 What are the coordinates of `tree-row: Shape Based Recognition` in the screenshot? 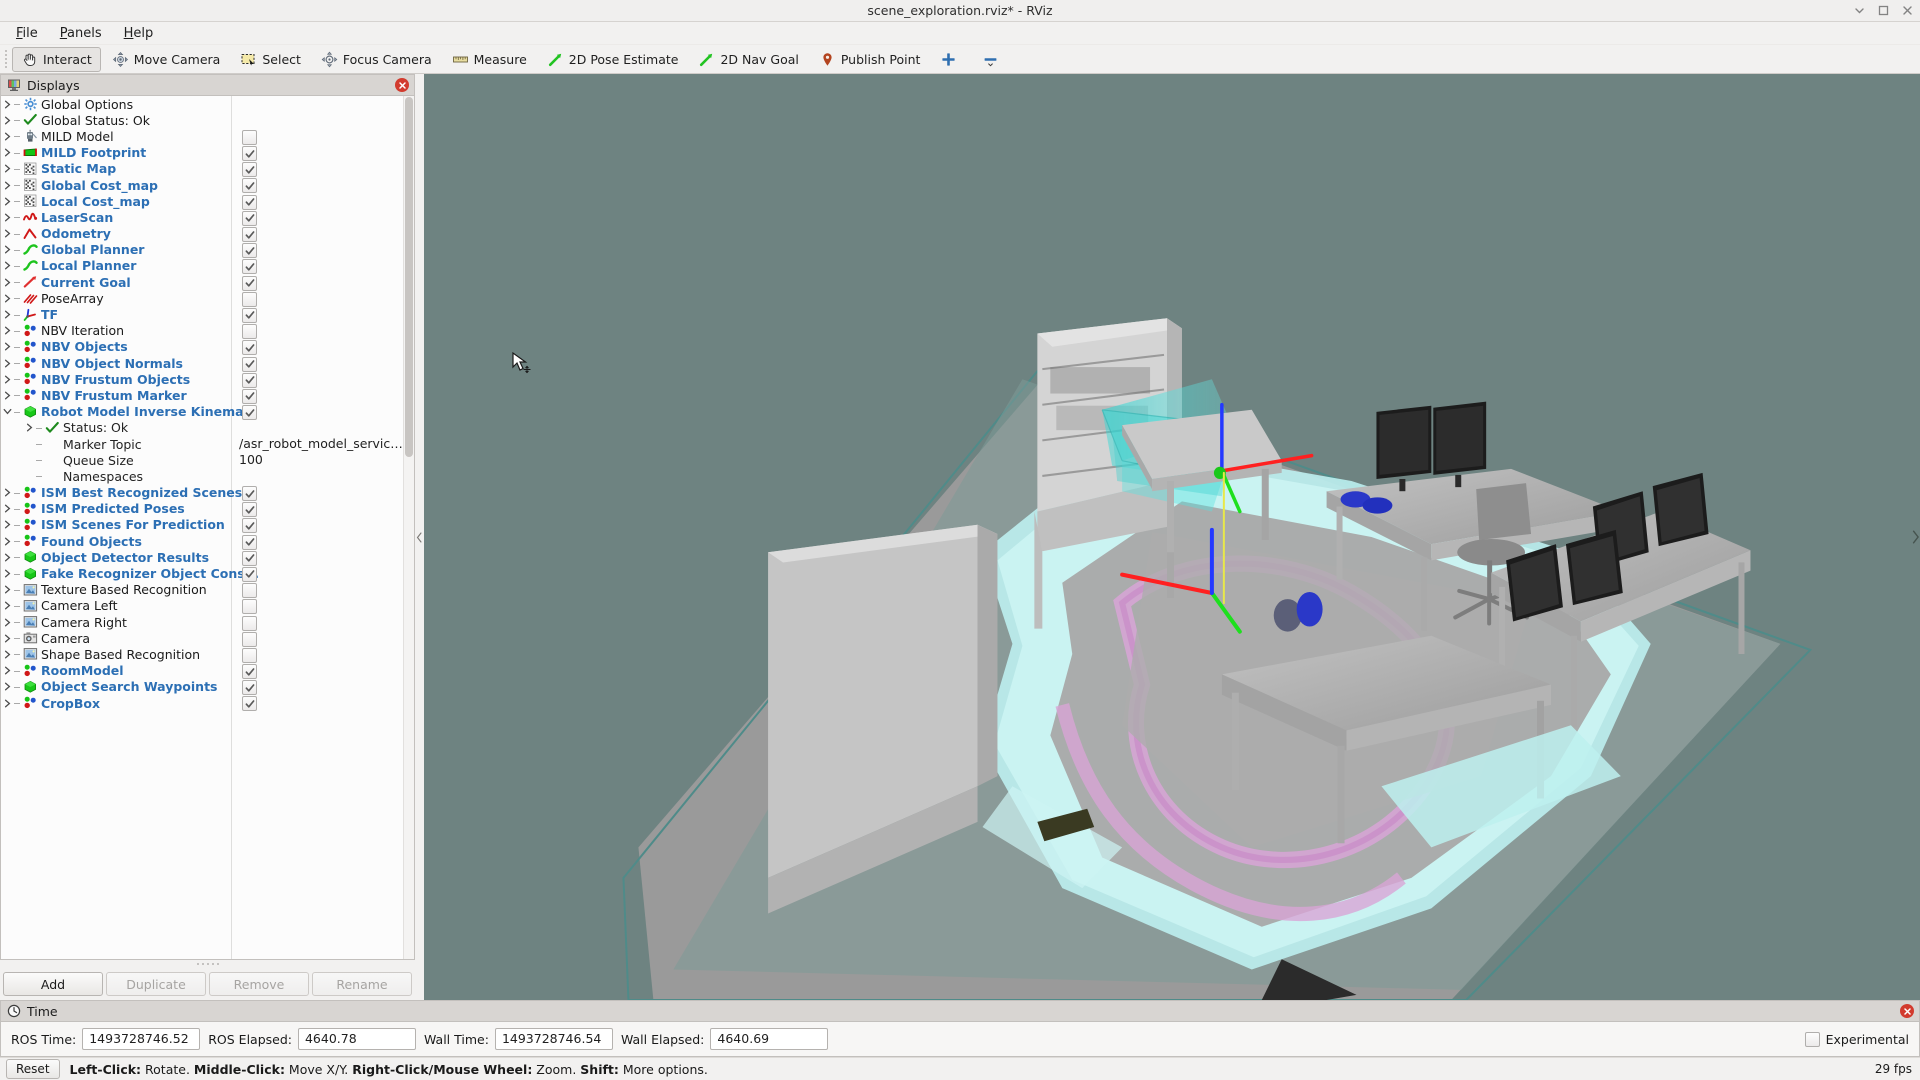 It's located at (202, 654).